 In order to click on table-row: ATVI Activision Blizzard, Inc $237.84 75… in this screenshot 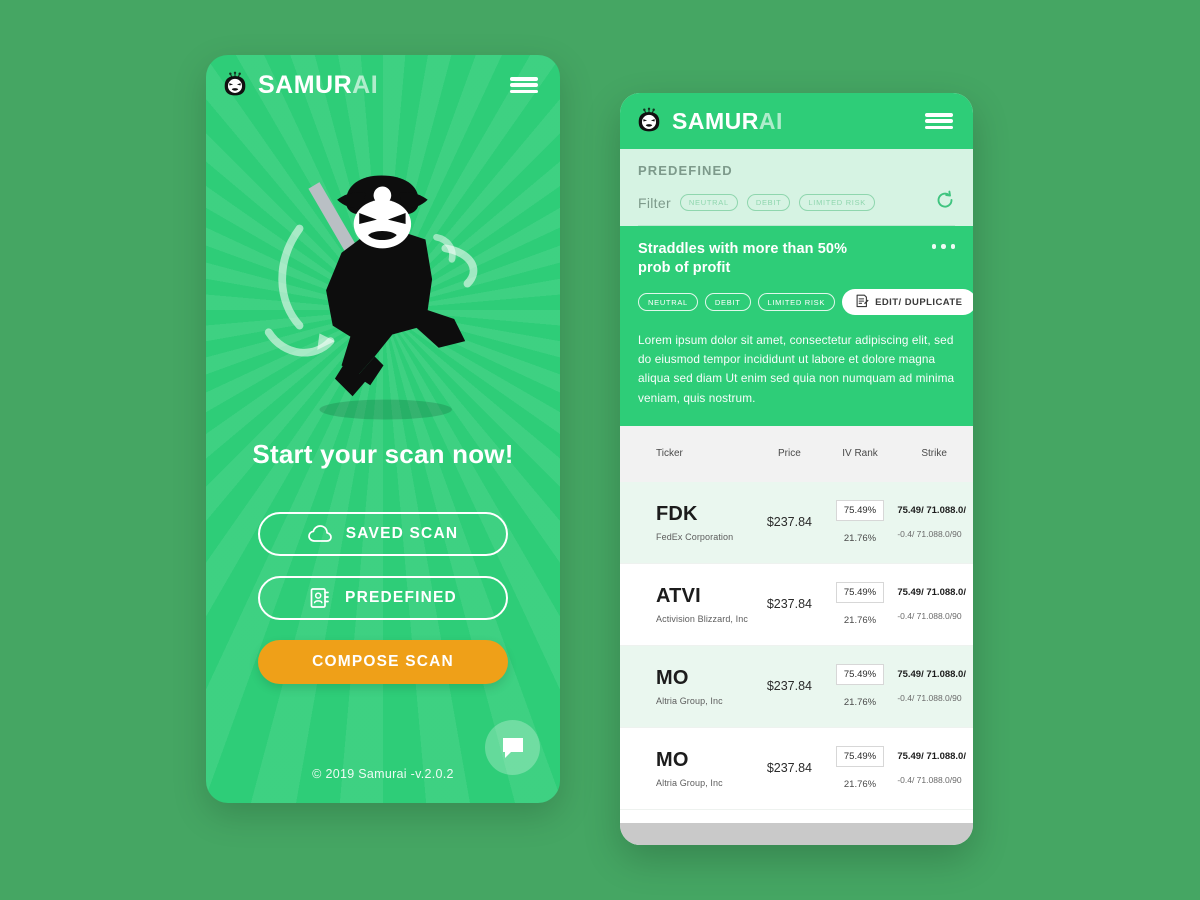, I will do `click(796, 605)`.